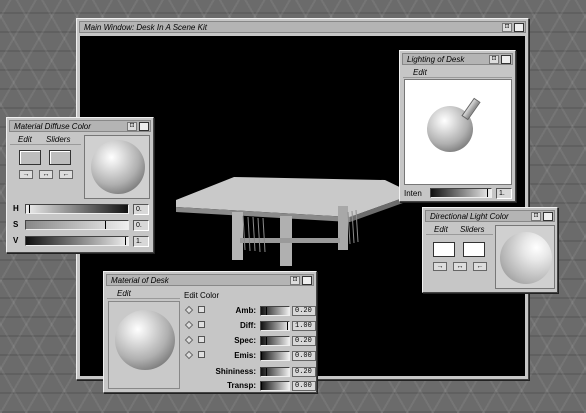 This screenshot has width=586, height=413. I want to click on diff-label: Diff:, so click(248, 325).